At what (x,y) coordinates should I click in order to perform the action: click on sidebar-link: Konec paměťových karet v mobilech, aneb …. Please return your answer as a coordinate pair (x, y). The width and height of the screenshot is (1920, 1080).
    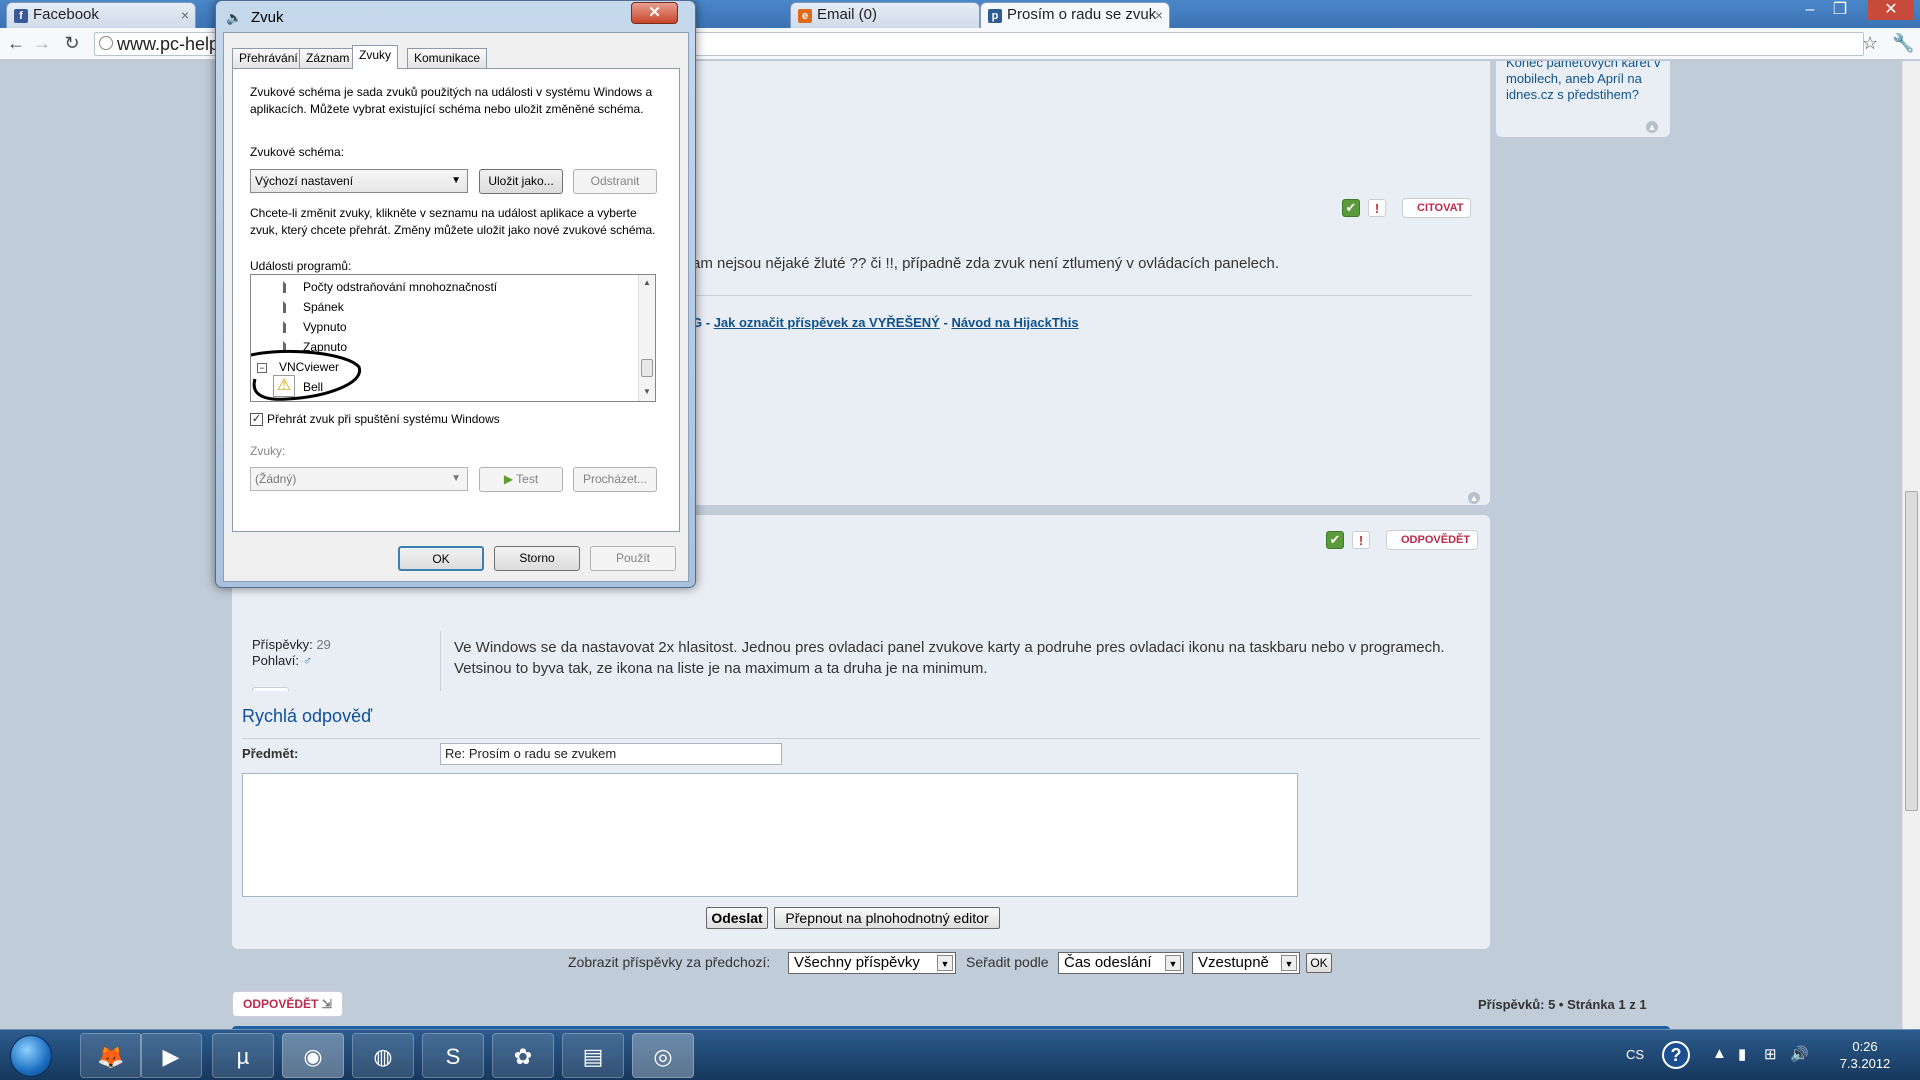
    Looking at the image, I should click on (1584, 82).